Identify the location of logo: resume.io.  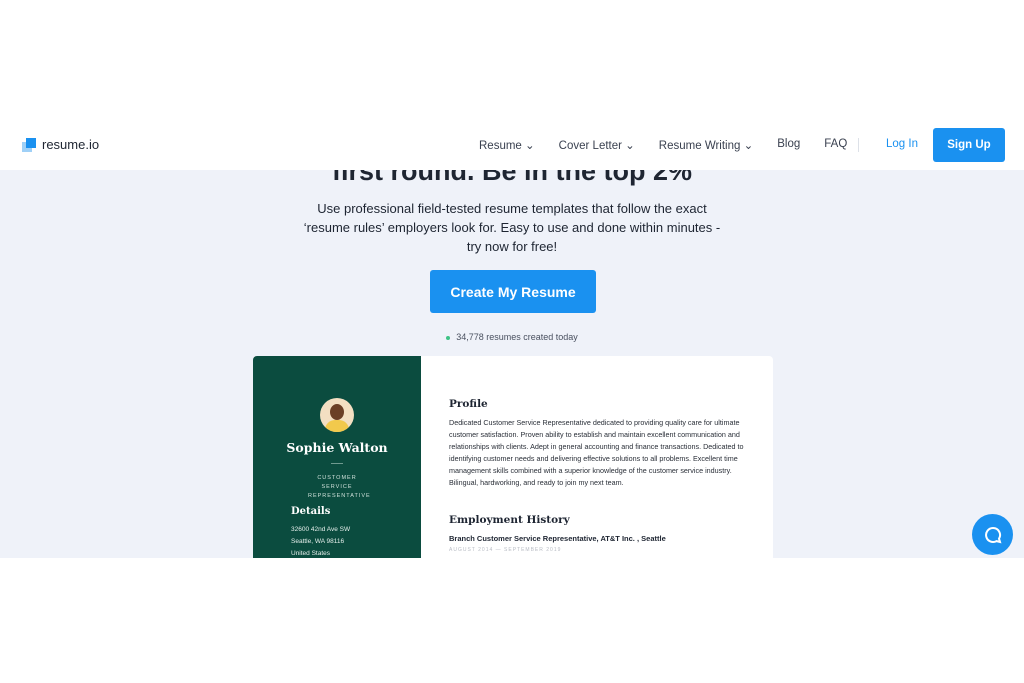
(60, 144).